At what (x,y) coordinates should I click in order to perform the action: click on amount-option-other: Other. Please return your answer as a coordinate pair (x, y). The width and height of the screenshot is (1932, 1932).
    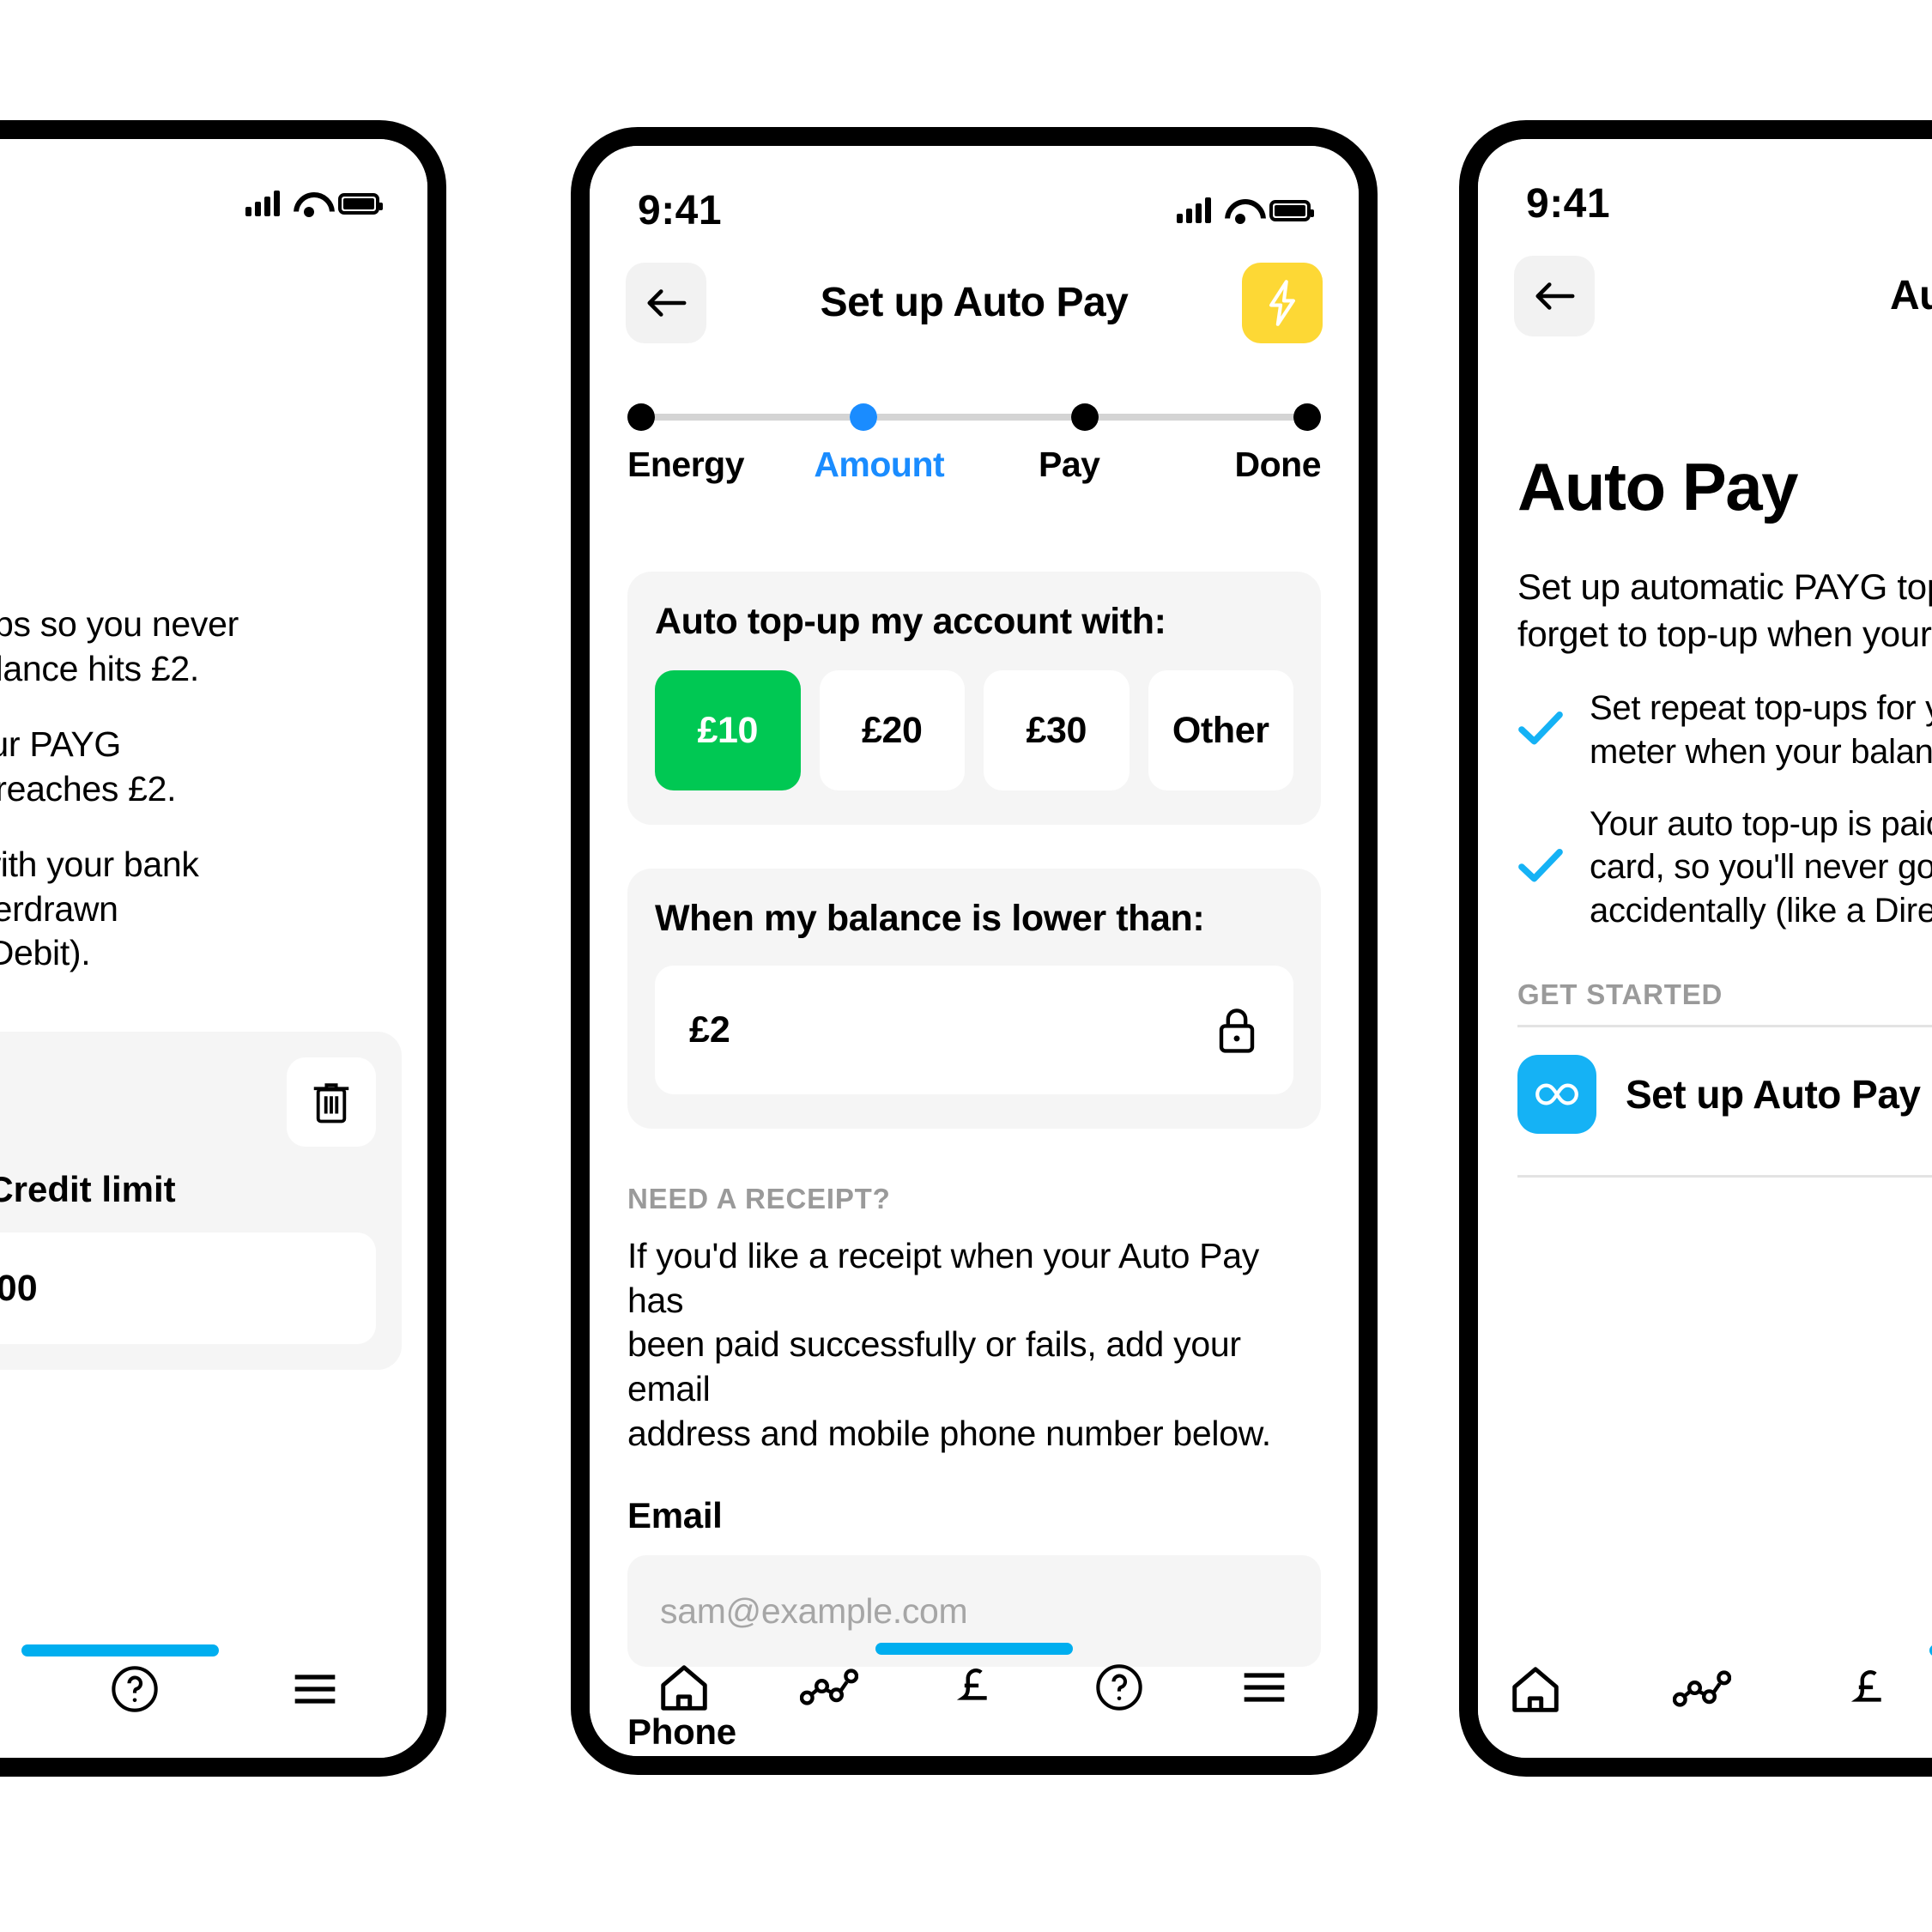
    Looking at the image, I should click on (1221, 730).